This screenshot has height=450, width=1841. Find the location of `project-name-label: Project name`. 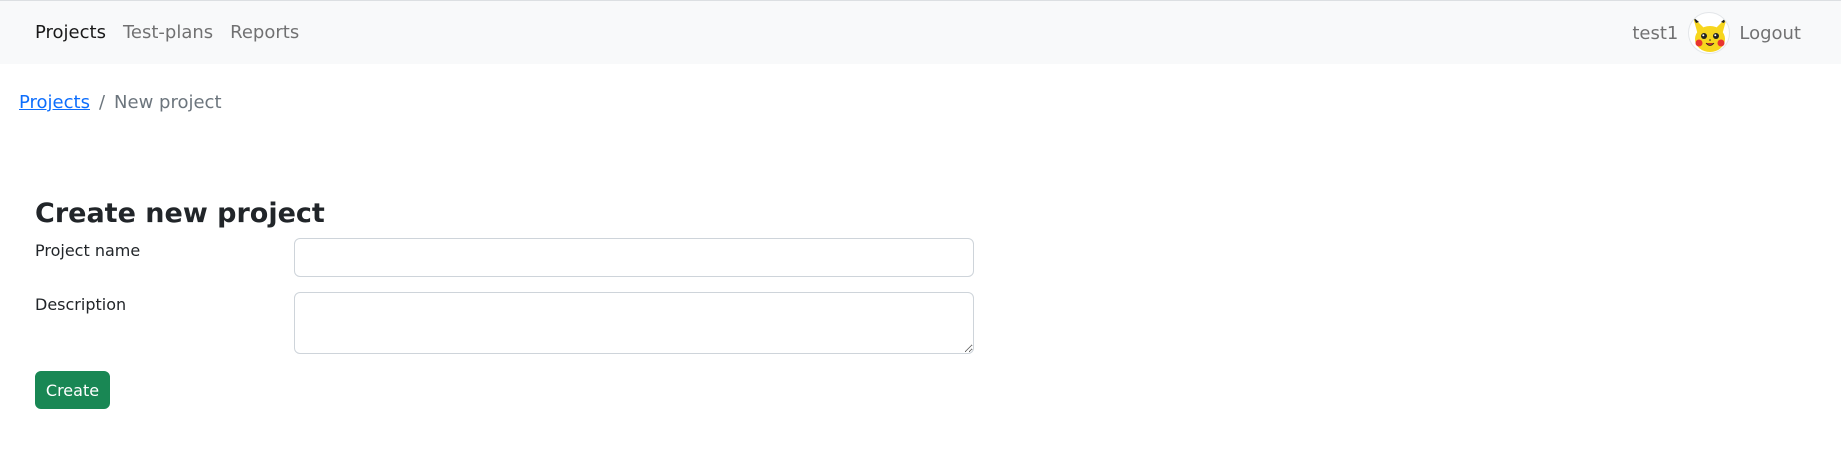

project-name-label: Project name is located at coordinates (88, 250).